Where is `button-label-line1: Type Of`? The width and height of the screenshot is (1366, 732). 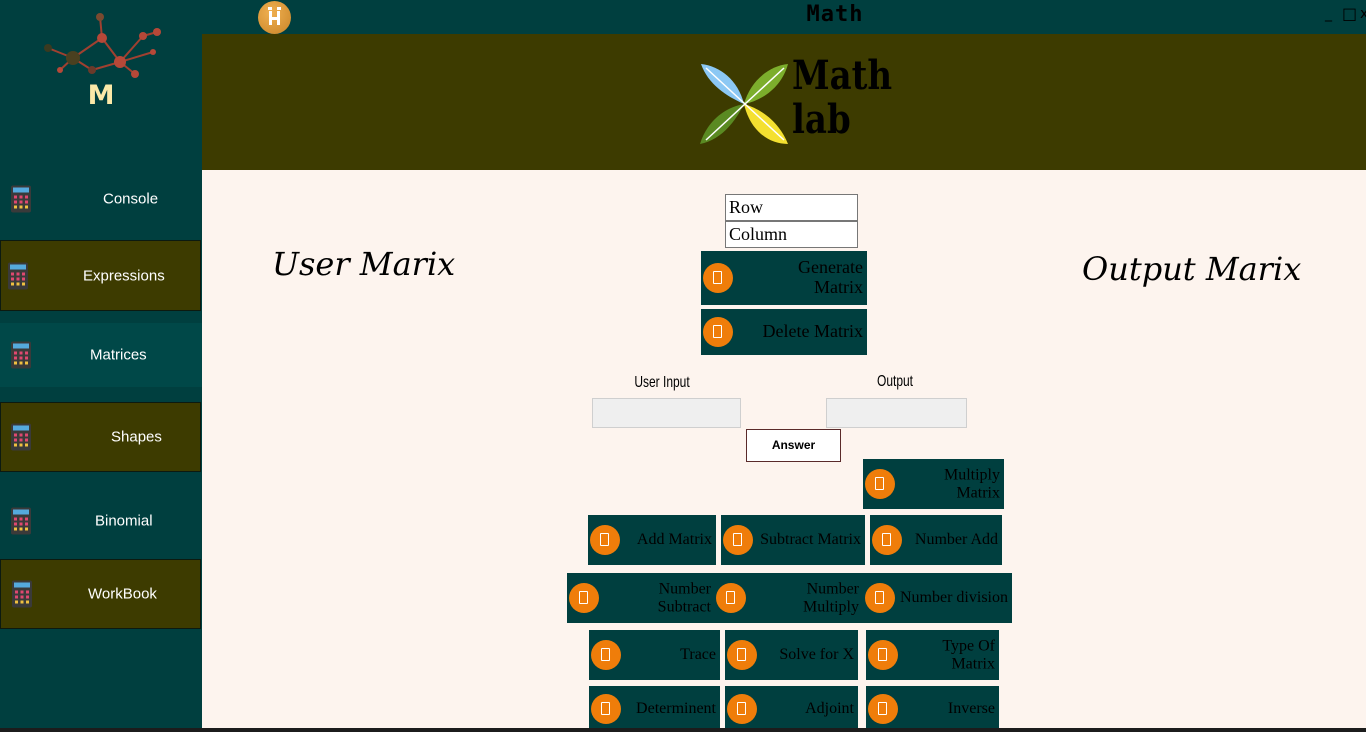
button-label-line1: Type Of is located at coordinates (968, 646).